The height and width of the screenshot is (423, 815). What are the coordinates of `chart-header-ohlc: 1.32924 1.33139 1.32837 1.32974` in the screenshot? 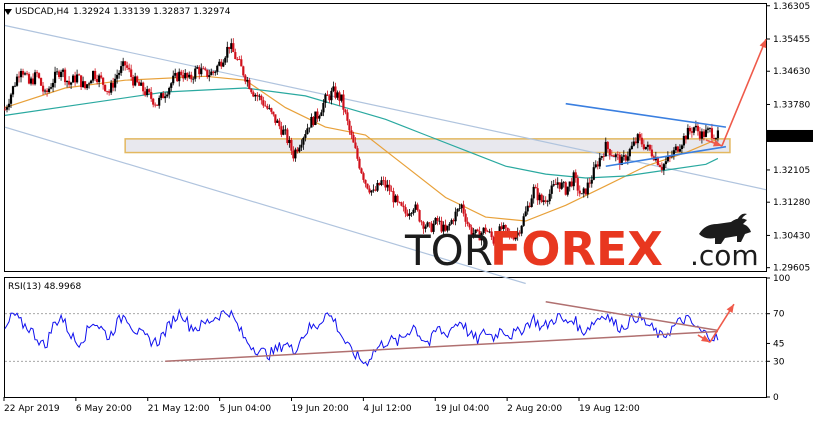 It's located at (152, 12).